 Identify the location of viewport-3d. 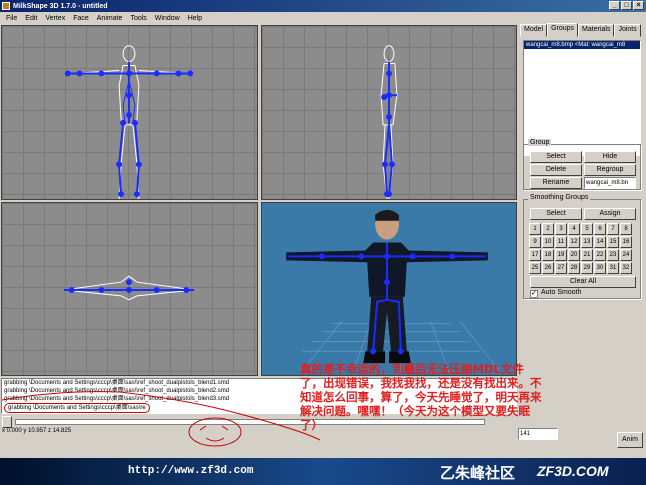
(389, 289).